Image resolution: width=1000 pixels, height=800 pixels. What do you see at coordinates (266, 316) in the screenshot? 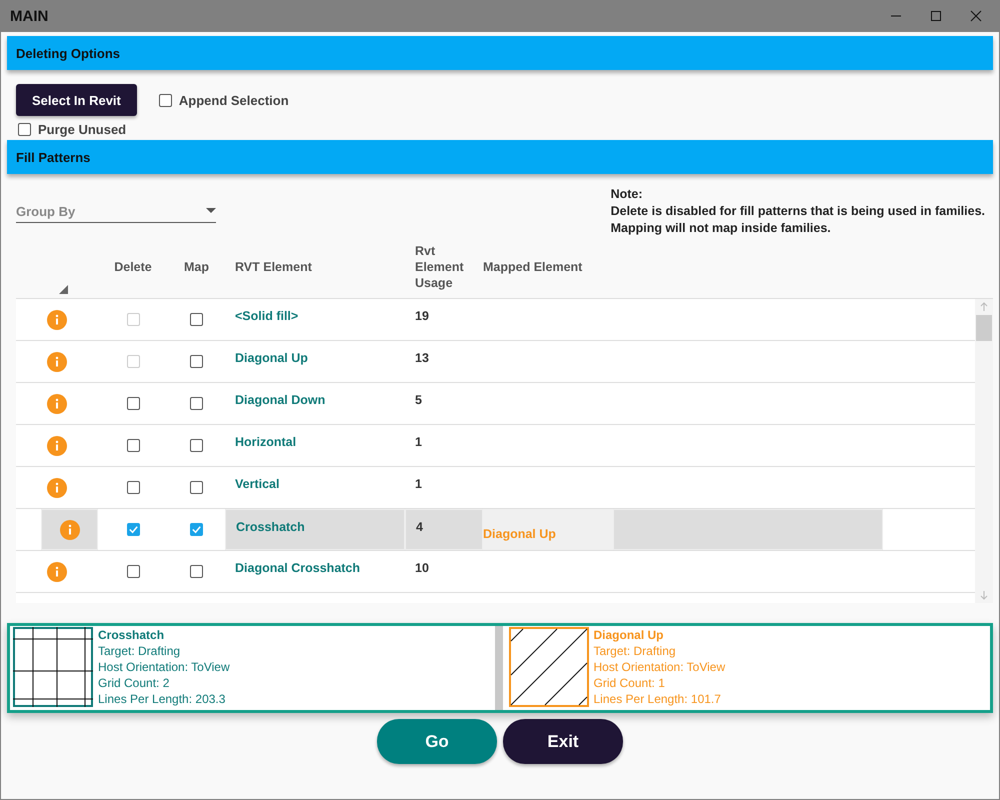
I see `table-cell: <Solid fill>` at bounding box center [266, 316].